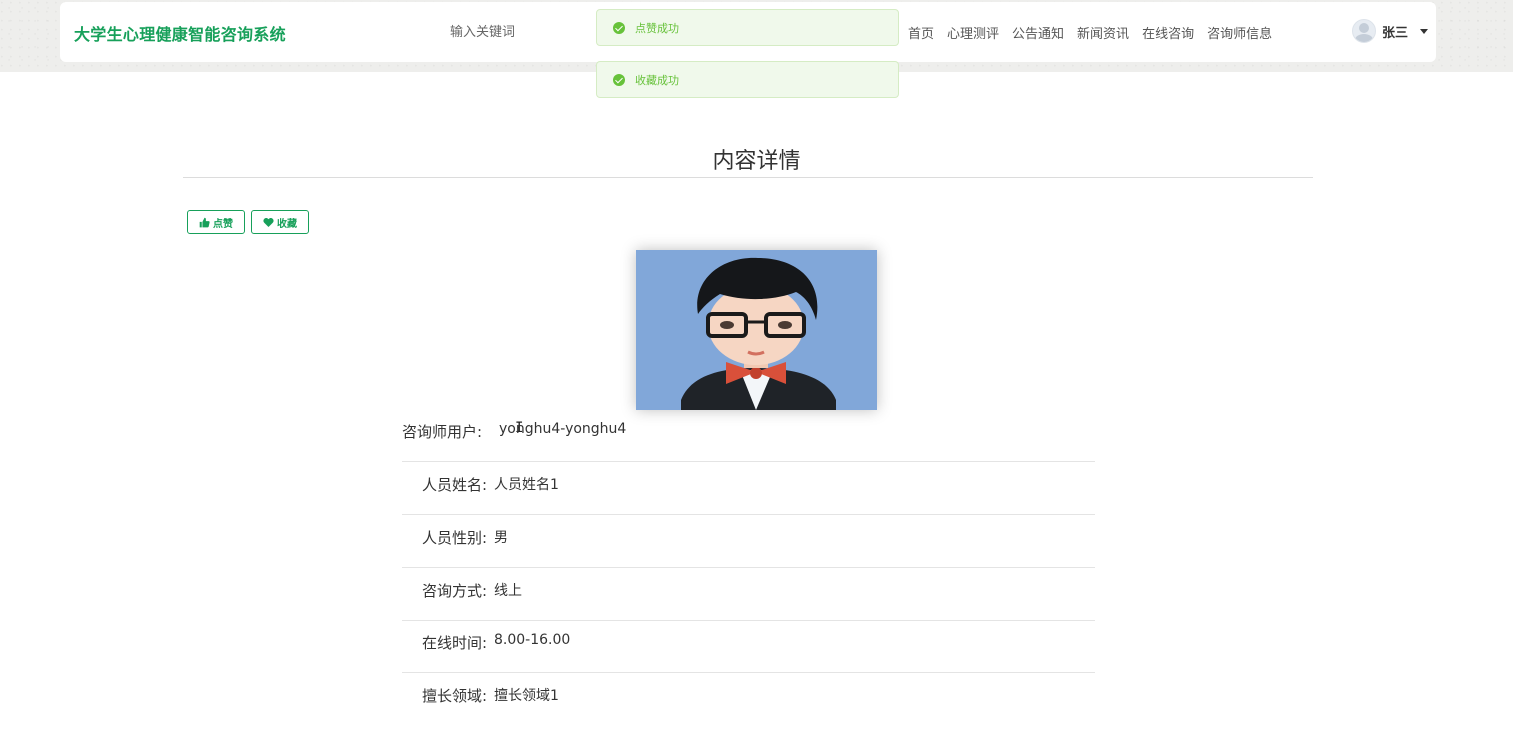 The width and height of the screenshot is (1513, 737). I want to click on nav-item-home: 首页, so click(921, 32).